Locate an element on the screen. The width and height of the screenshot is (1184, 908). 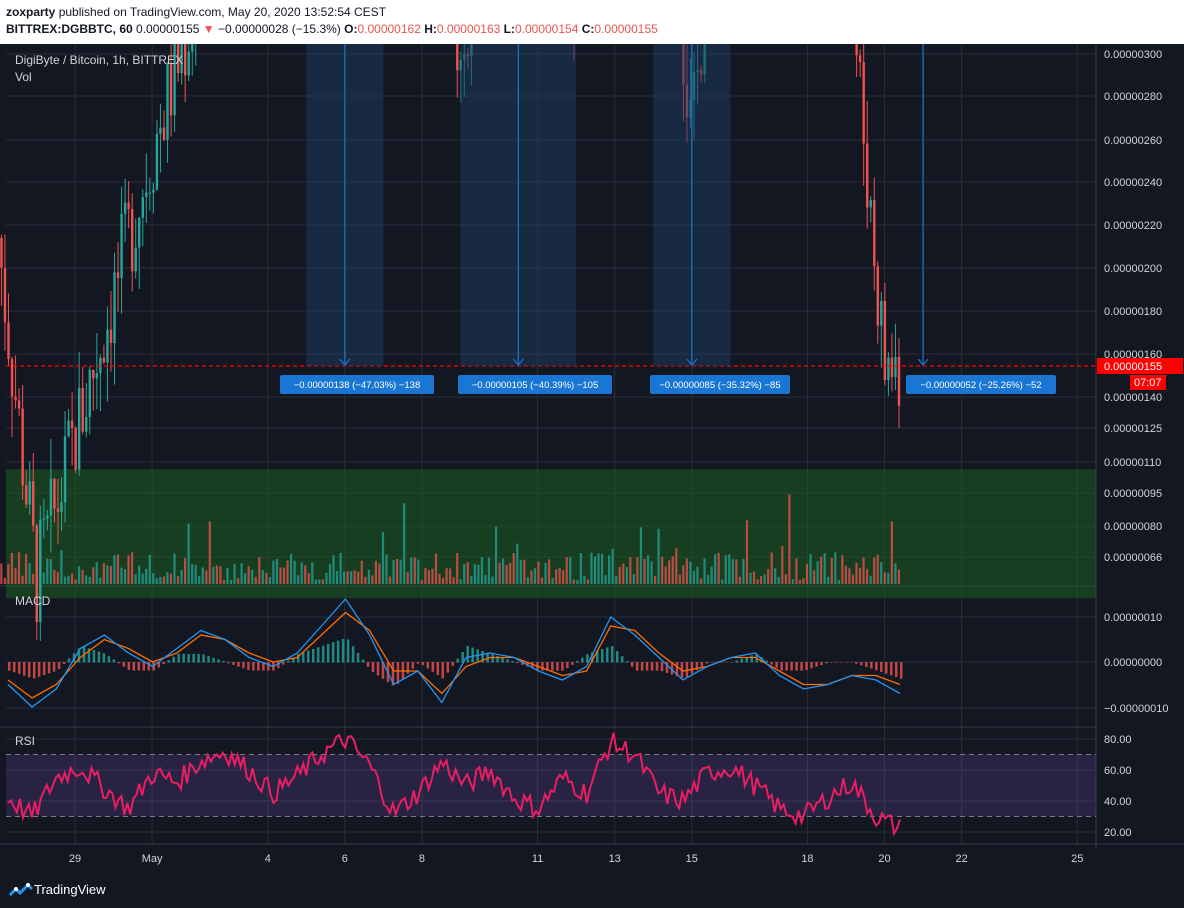
support-zone is located at coordinates (551, 534).